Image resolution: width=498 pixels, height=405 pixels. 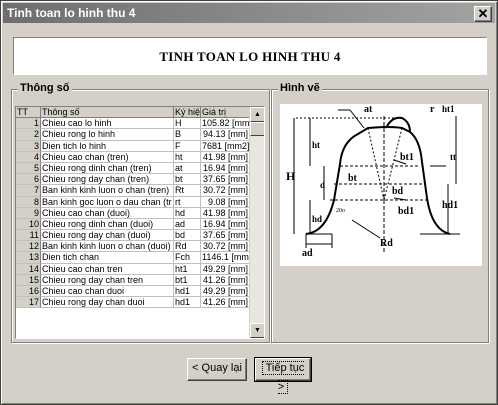 What do you see at coordinates (107, 247) in the screenshot?
I see `row-param-name: Ban kinh kinh luon o chan (duoi)` at bounding box center [107, 247].